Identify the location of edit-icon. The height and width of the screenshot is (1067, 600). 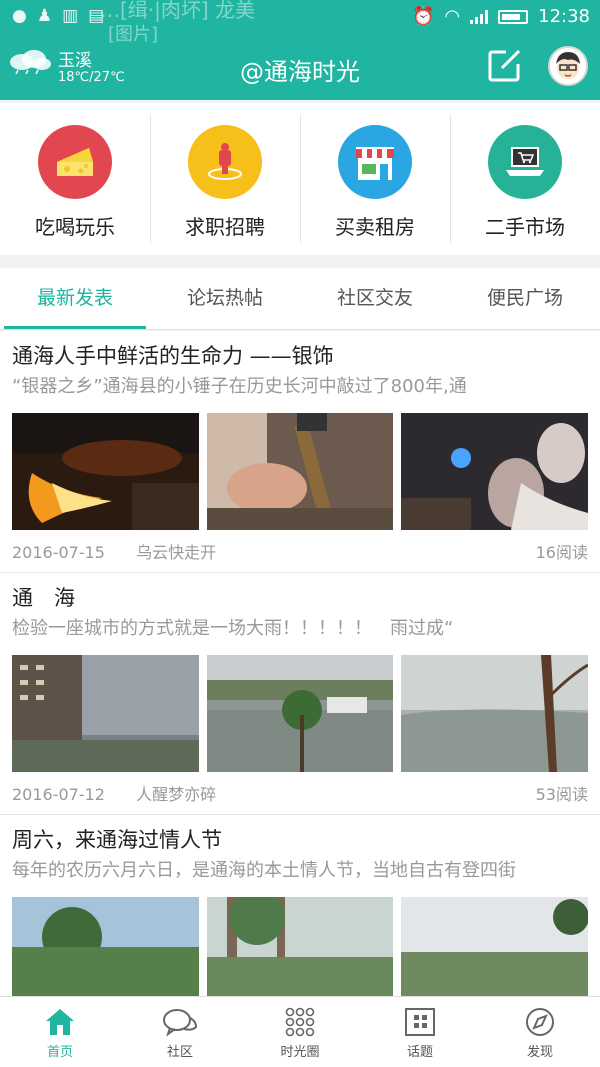
(504, 65).